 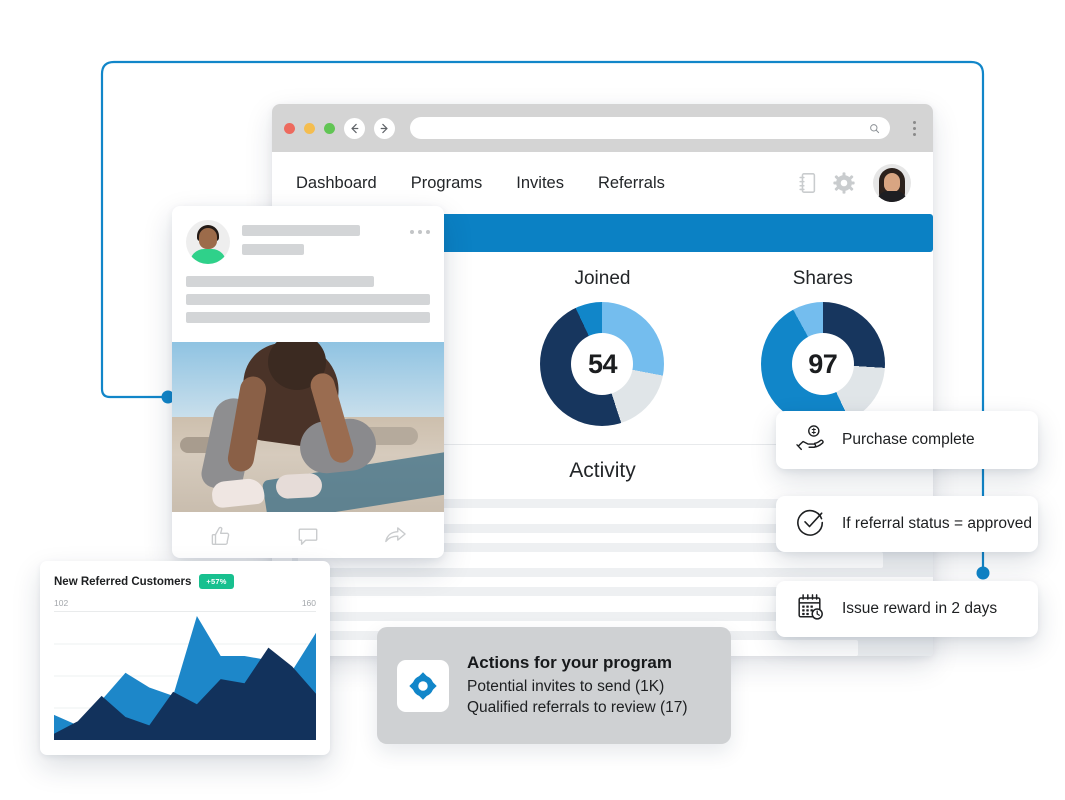 I want to click on pill-label: Purchase complete, so click(x=908, y=439).